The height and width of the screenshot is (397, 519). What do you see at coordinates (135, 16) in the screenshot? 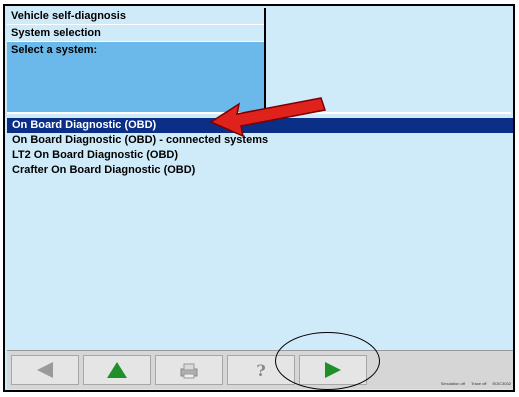
I see `header-title: Vehicle self-diagnosis` at bounding box center [135, 16].